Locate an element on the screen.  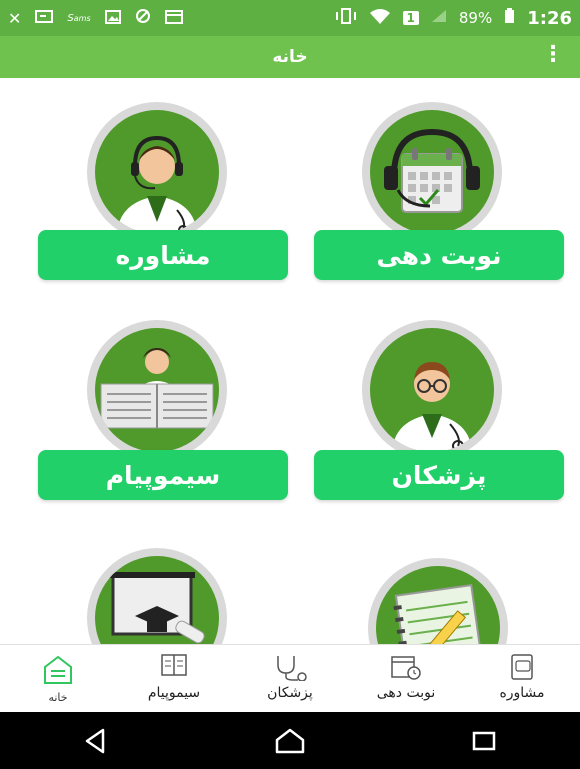
doctor-headset-icon is located at coordinates (157, 172).